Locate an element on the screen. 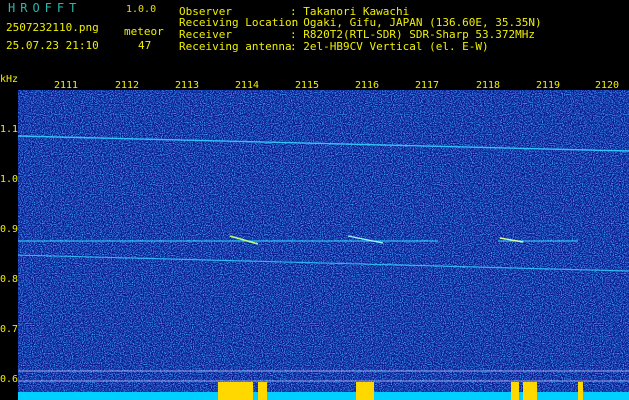 The width and height of the screenshot is (629, 400). app-version: 1.0.0 is located at coordinates (141, 9).